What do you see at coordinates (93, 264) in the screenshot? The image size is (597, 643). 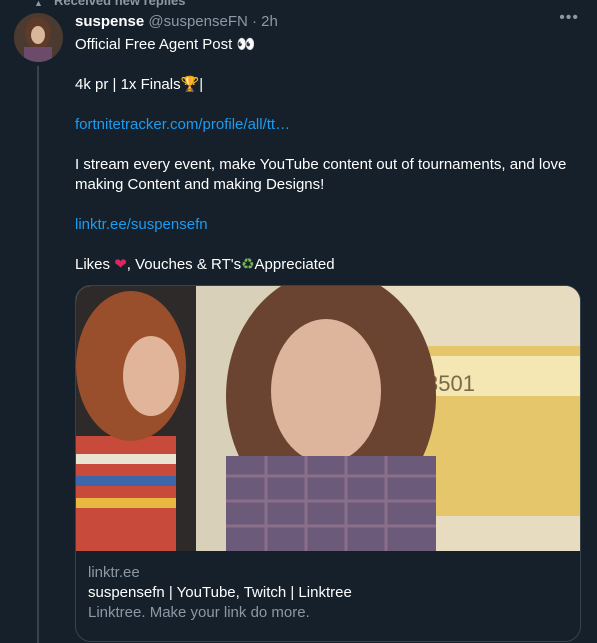 I see `likes-text: Likes` at bounding box center [93, 264].